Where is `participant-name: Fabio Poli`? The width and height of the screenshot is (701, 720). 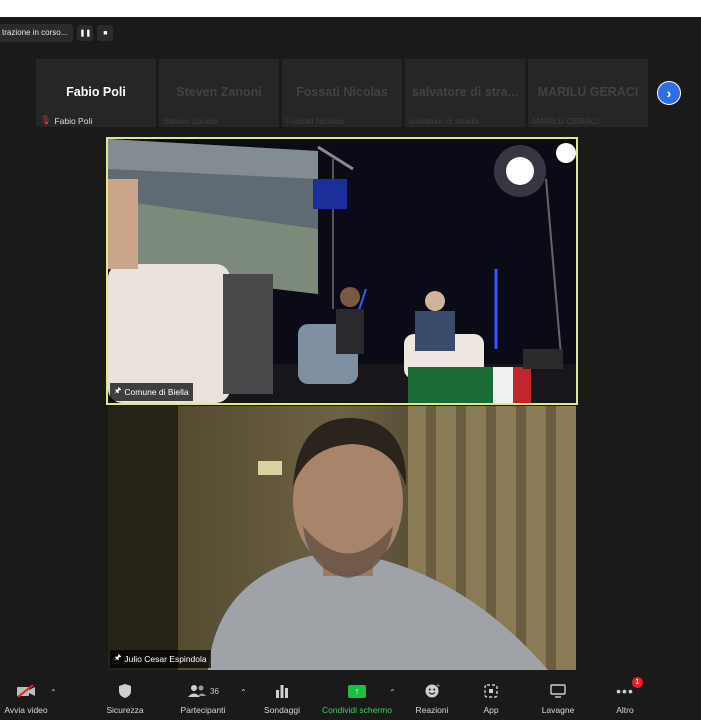 participant-name: Fabio Poli is located at coordinates (96, 92).